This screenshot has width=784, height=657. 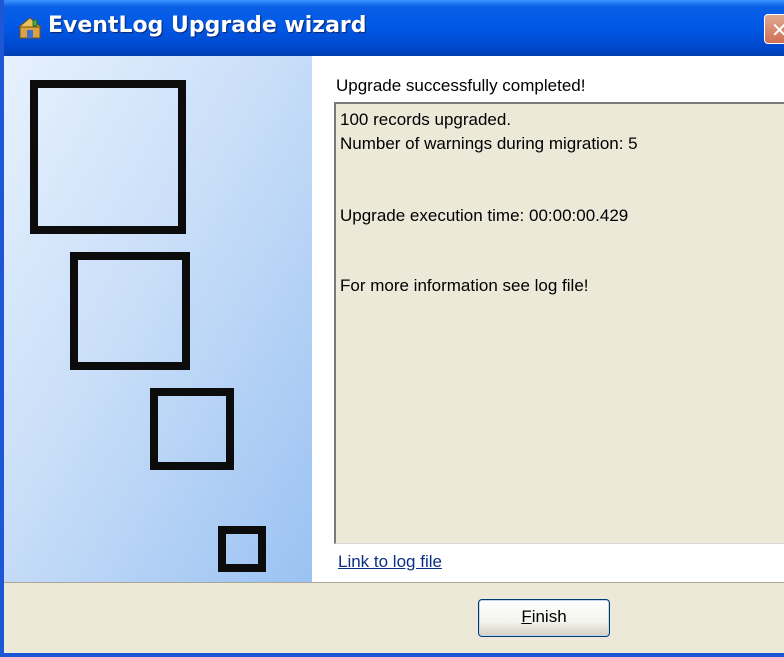 I want to click on decorative-square-large, so click(x=108, y=157).